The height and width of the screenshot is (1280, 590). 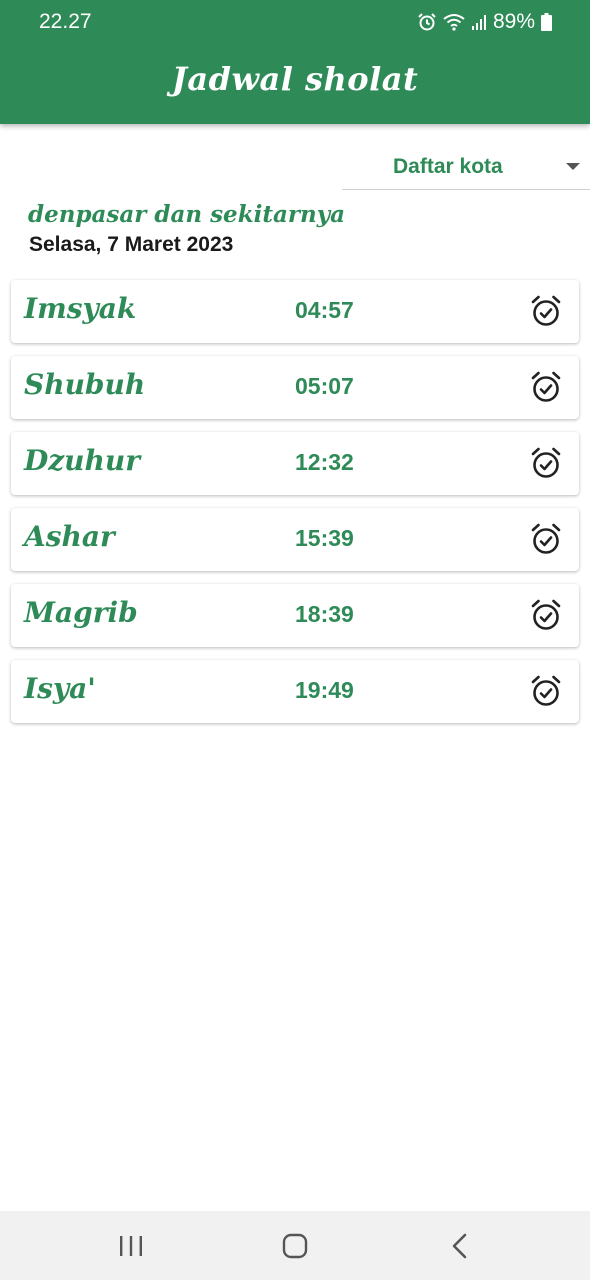 I want to click on prayer-time: 04:57, so click(x=324, y=310).